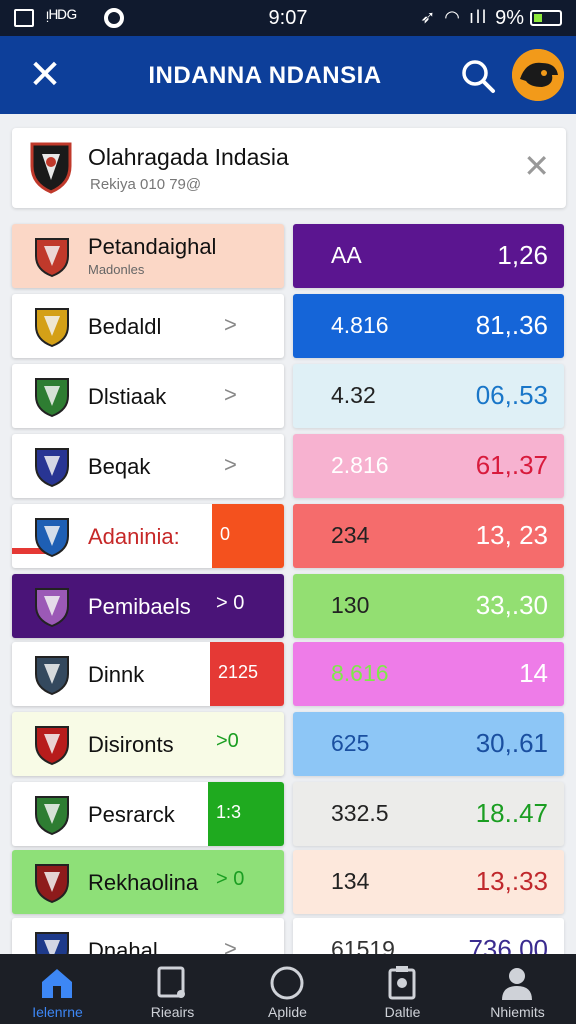 The image size is (576, 1024). Describe the element at coordinates (511, 325) in the screenshot. I see `odds-value-right: 81,.36` at that location.